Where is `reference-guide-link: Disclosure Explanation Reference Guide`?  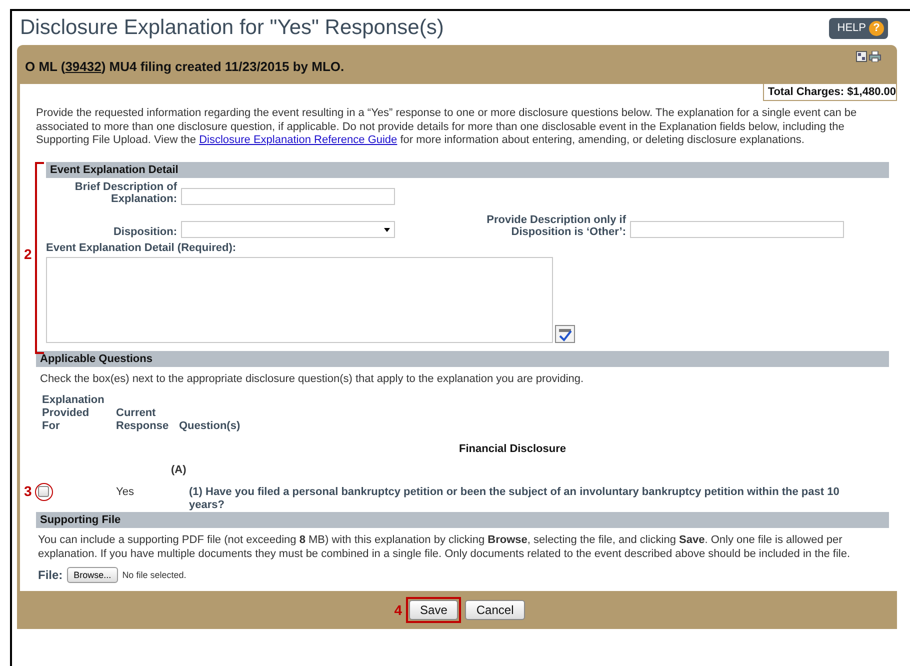 reference-guide-link: Disclosure Explanation Reference Guide is located at coordinates (298, 140).